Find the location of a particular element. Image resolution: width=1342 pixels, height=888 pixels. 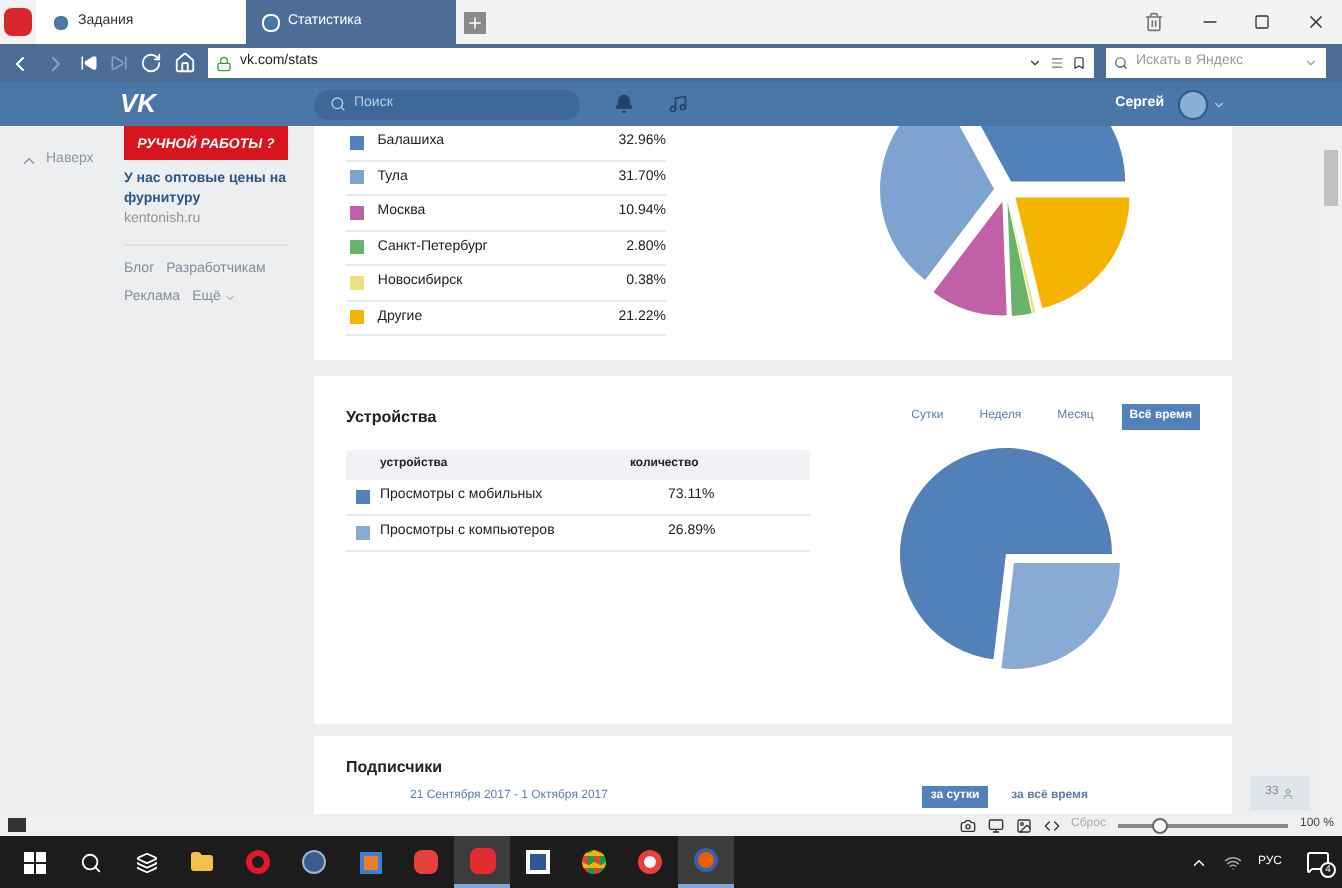

bookmark-icon is located at coordinates (1079, 63).